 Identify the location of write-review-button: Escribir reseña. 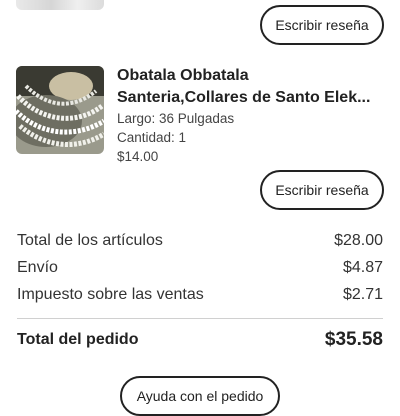
(322, 25).